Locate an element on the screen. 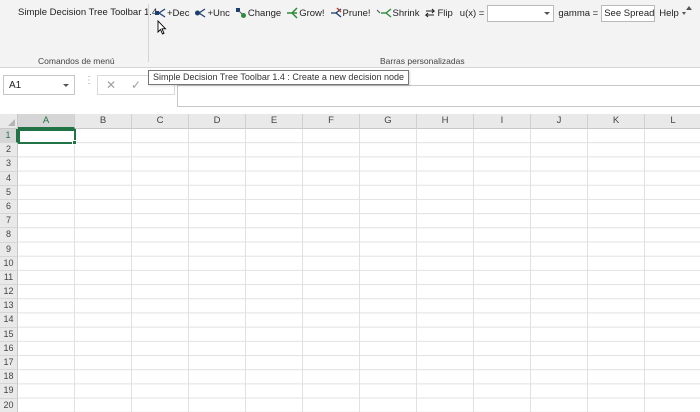 The image size is (700, 412). group-separator is located at coordinates (148, 33).